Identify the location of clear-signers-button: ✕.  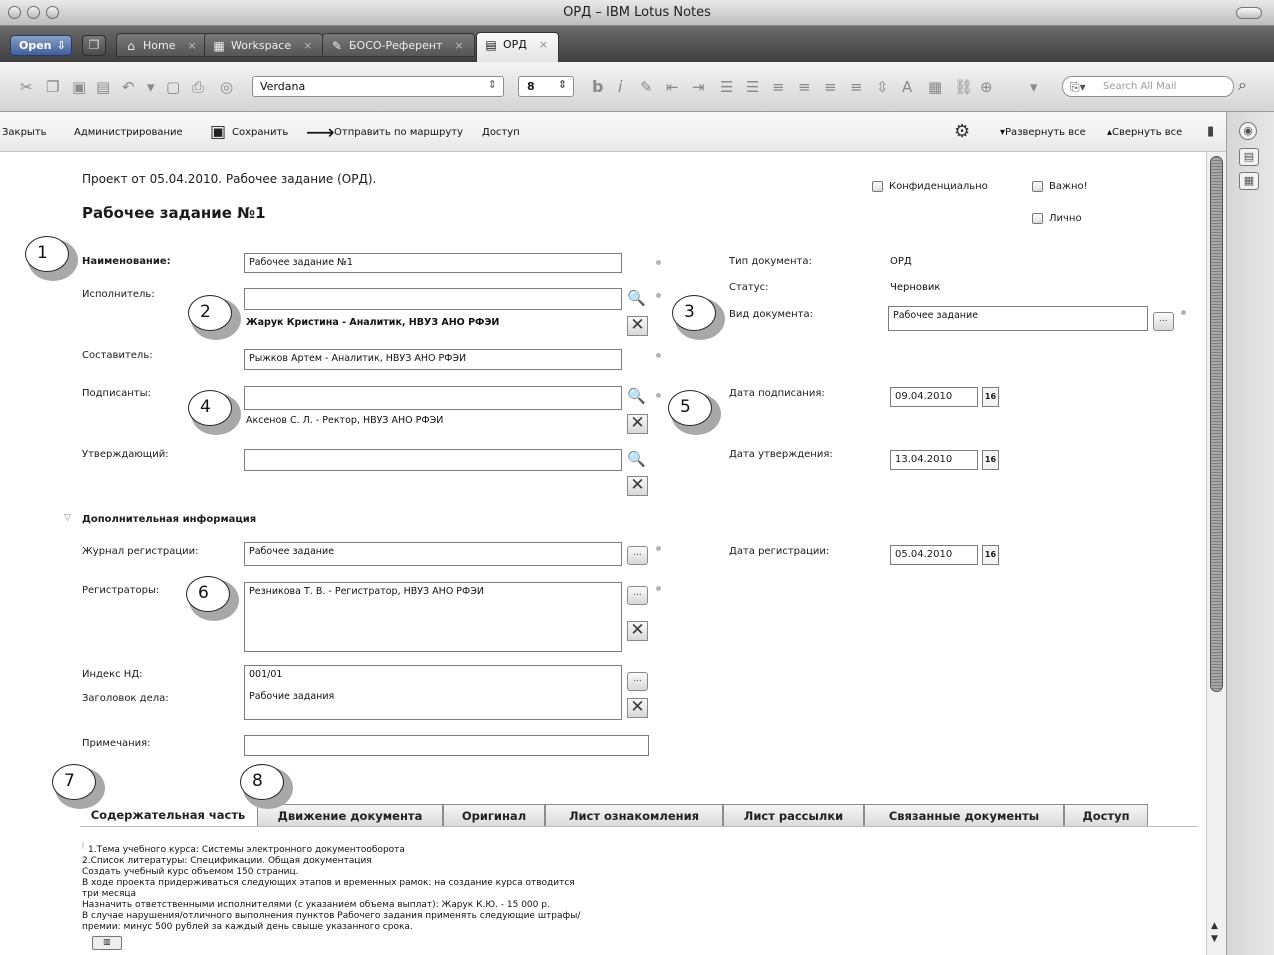
(637, 424).